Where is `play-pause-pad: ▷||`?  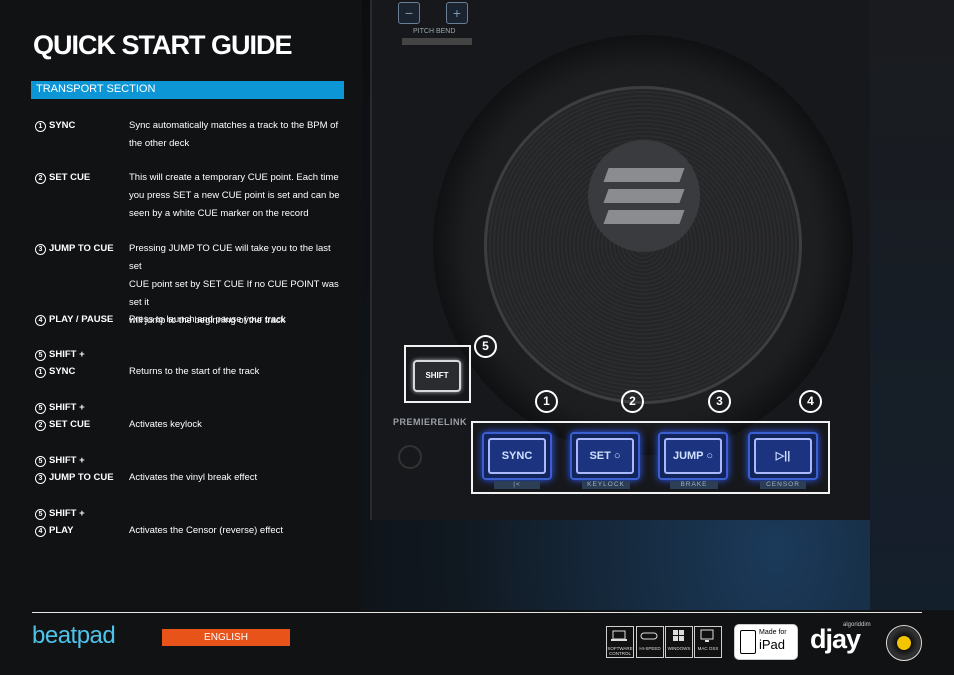
play-pause-pad: ▷|| is located at coordinates (783, 456).